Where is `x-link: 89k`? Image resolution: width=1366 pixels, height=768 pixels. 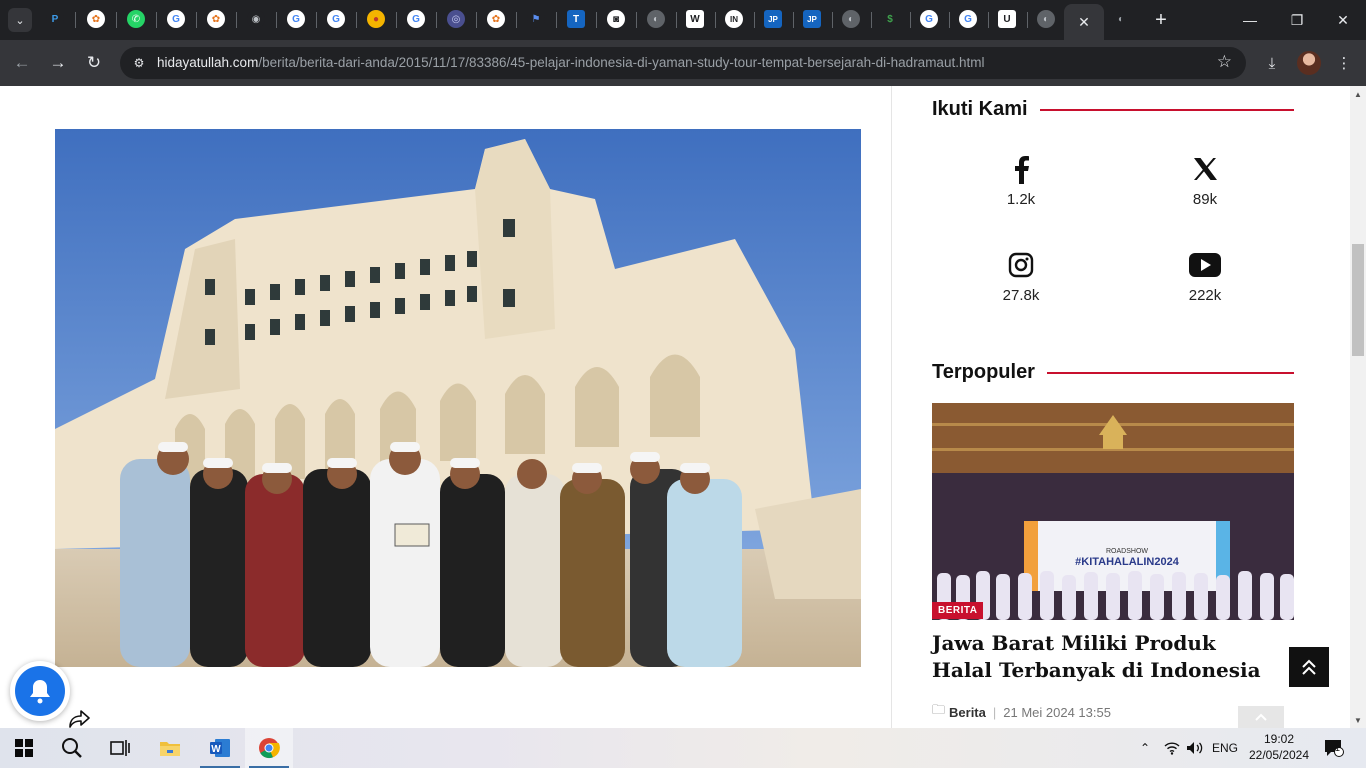 x-link: 89k is located at coordinates (1205, 179).